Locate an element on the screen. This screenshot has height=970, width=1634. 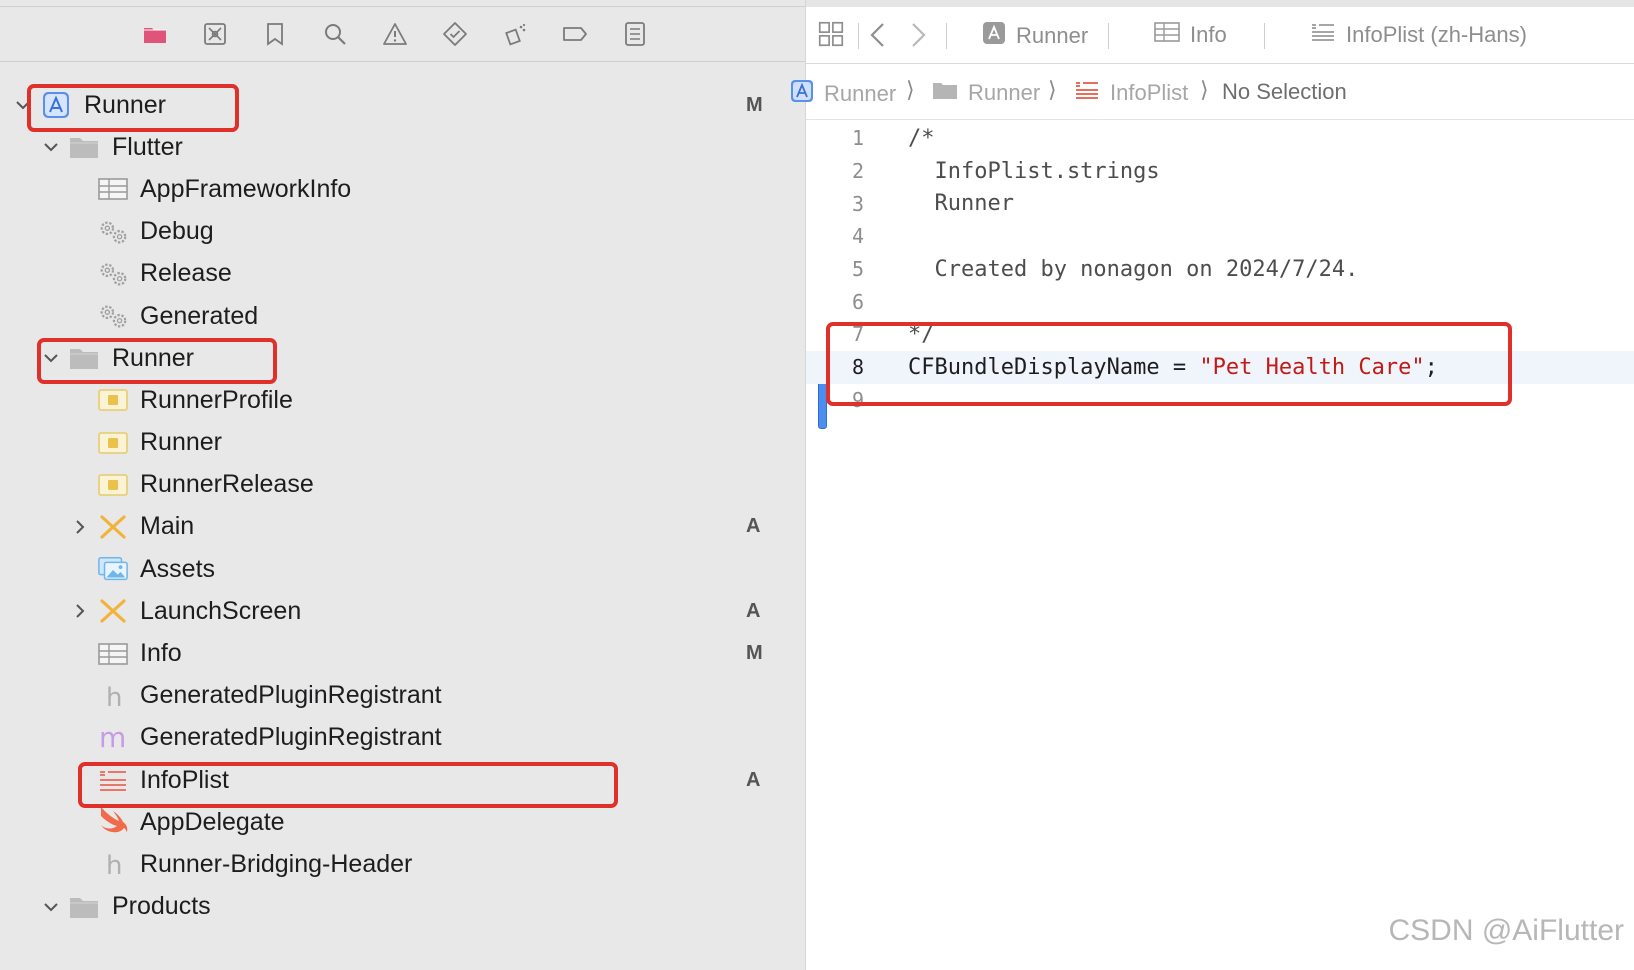
jumpbar-runner-project: Runner is located at coordinates (843, 94).